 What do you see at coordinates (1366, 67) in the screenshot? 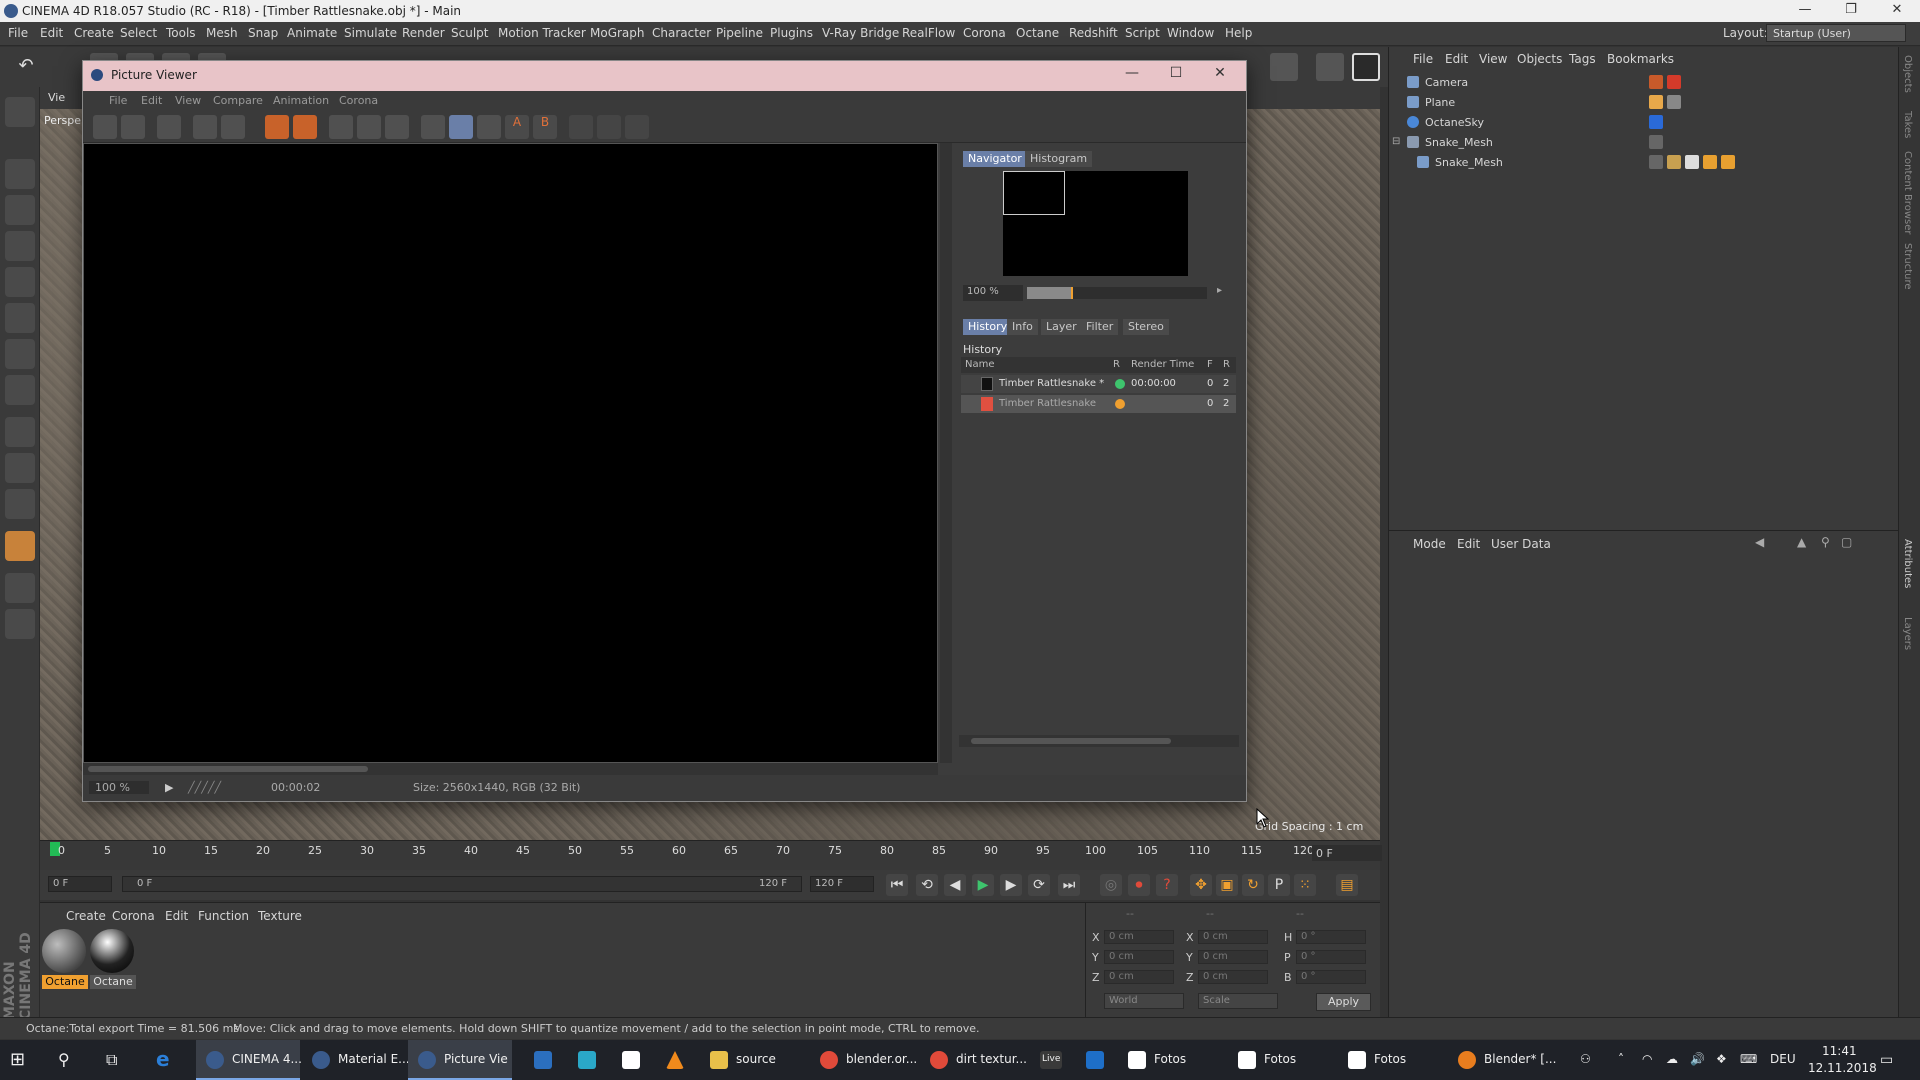
I see `render-to-picture-viewer-icon` at bounding box center [1366, 67].